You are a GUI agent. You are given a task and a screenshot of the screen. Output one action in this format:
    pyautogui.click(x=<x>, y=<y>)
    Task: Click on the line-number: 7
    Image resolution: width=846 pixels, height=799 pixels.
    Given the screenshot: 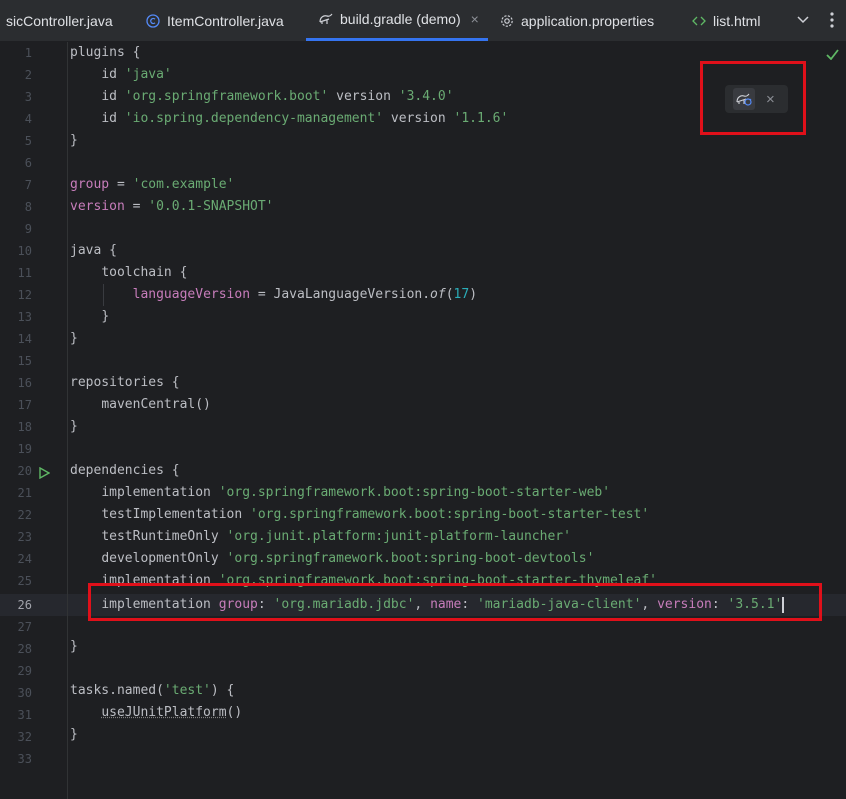 What is the action you would take?
    pyautogui.click(x=16, y=185)
    